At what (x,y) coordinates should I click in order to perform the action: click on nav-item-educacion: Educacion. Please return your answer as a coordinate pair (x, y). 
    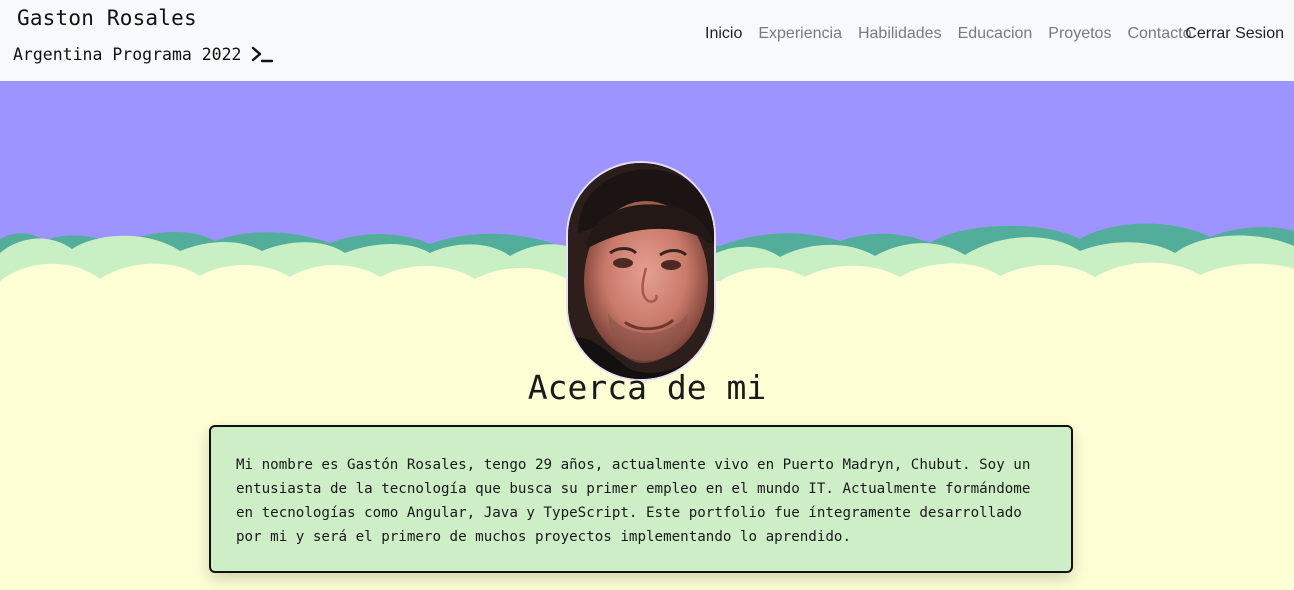
    Looking at the image, I should click on (995, 34).